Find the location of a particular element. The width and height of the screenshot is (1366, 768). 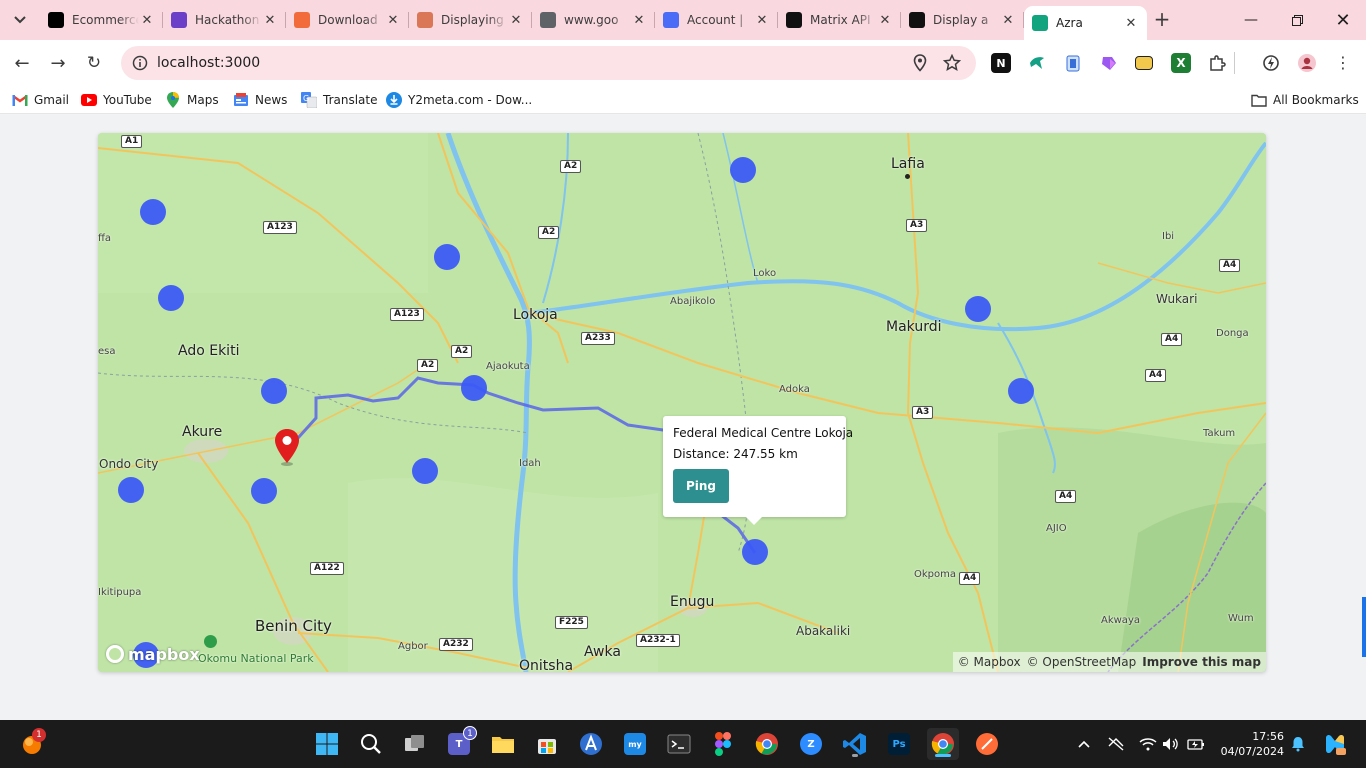

taskbar-postman is located at coordinates (987, 744).